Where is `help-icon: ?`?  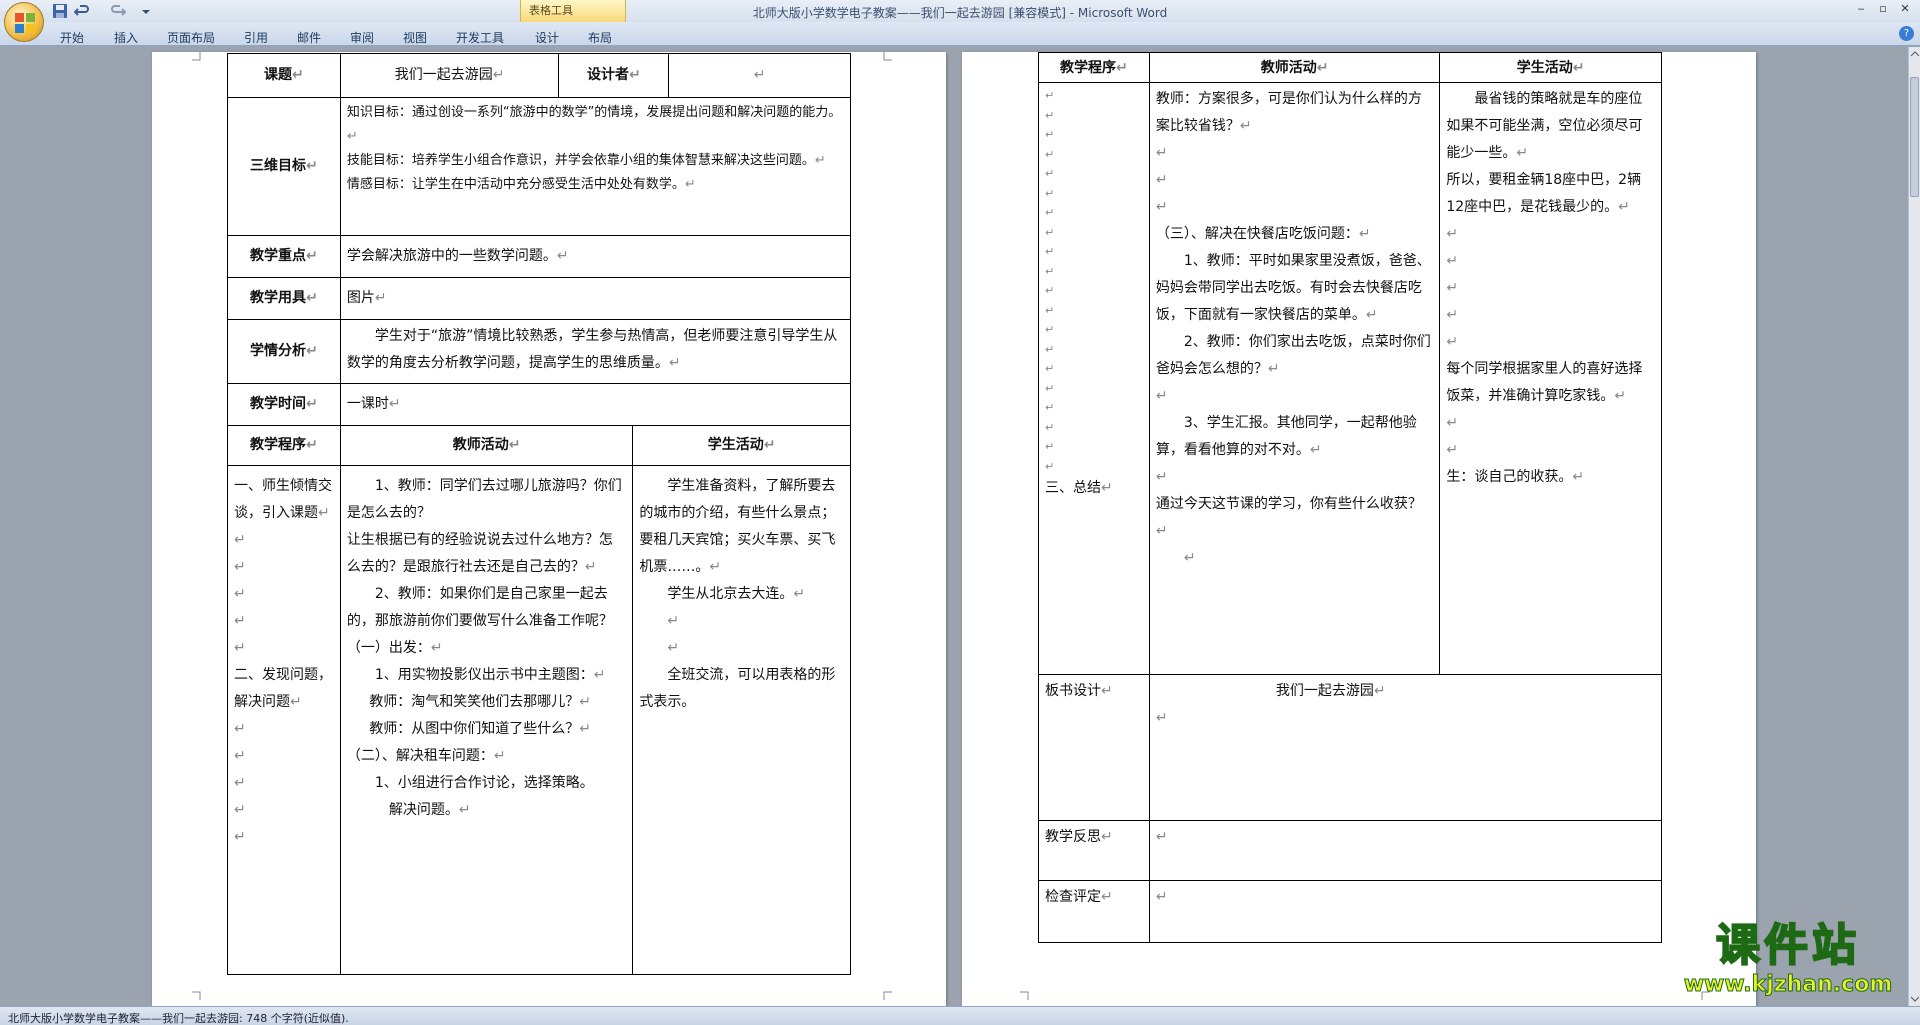
help-icon: ? is located at coordinates (1906, 33).